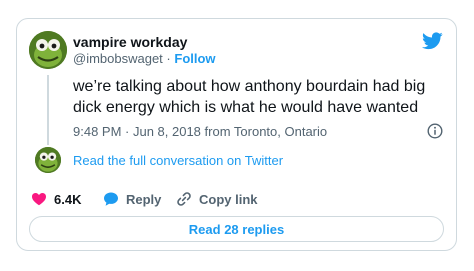 The image size is (474, 271). What do you see at coordinates (228, 199) in the screenshot?
I see `copy-link-label: Copy link` at bounding box center [228, 199].